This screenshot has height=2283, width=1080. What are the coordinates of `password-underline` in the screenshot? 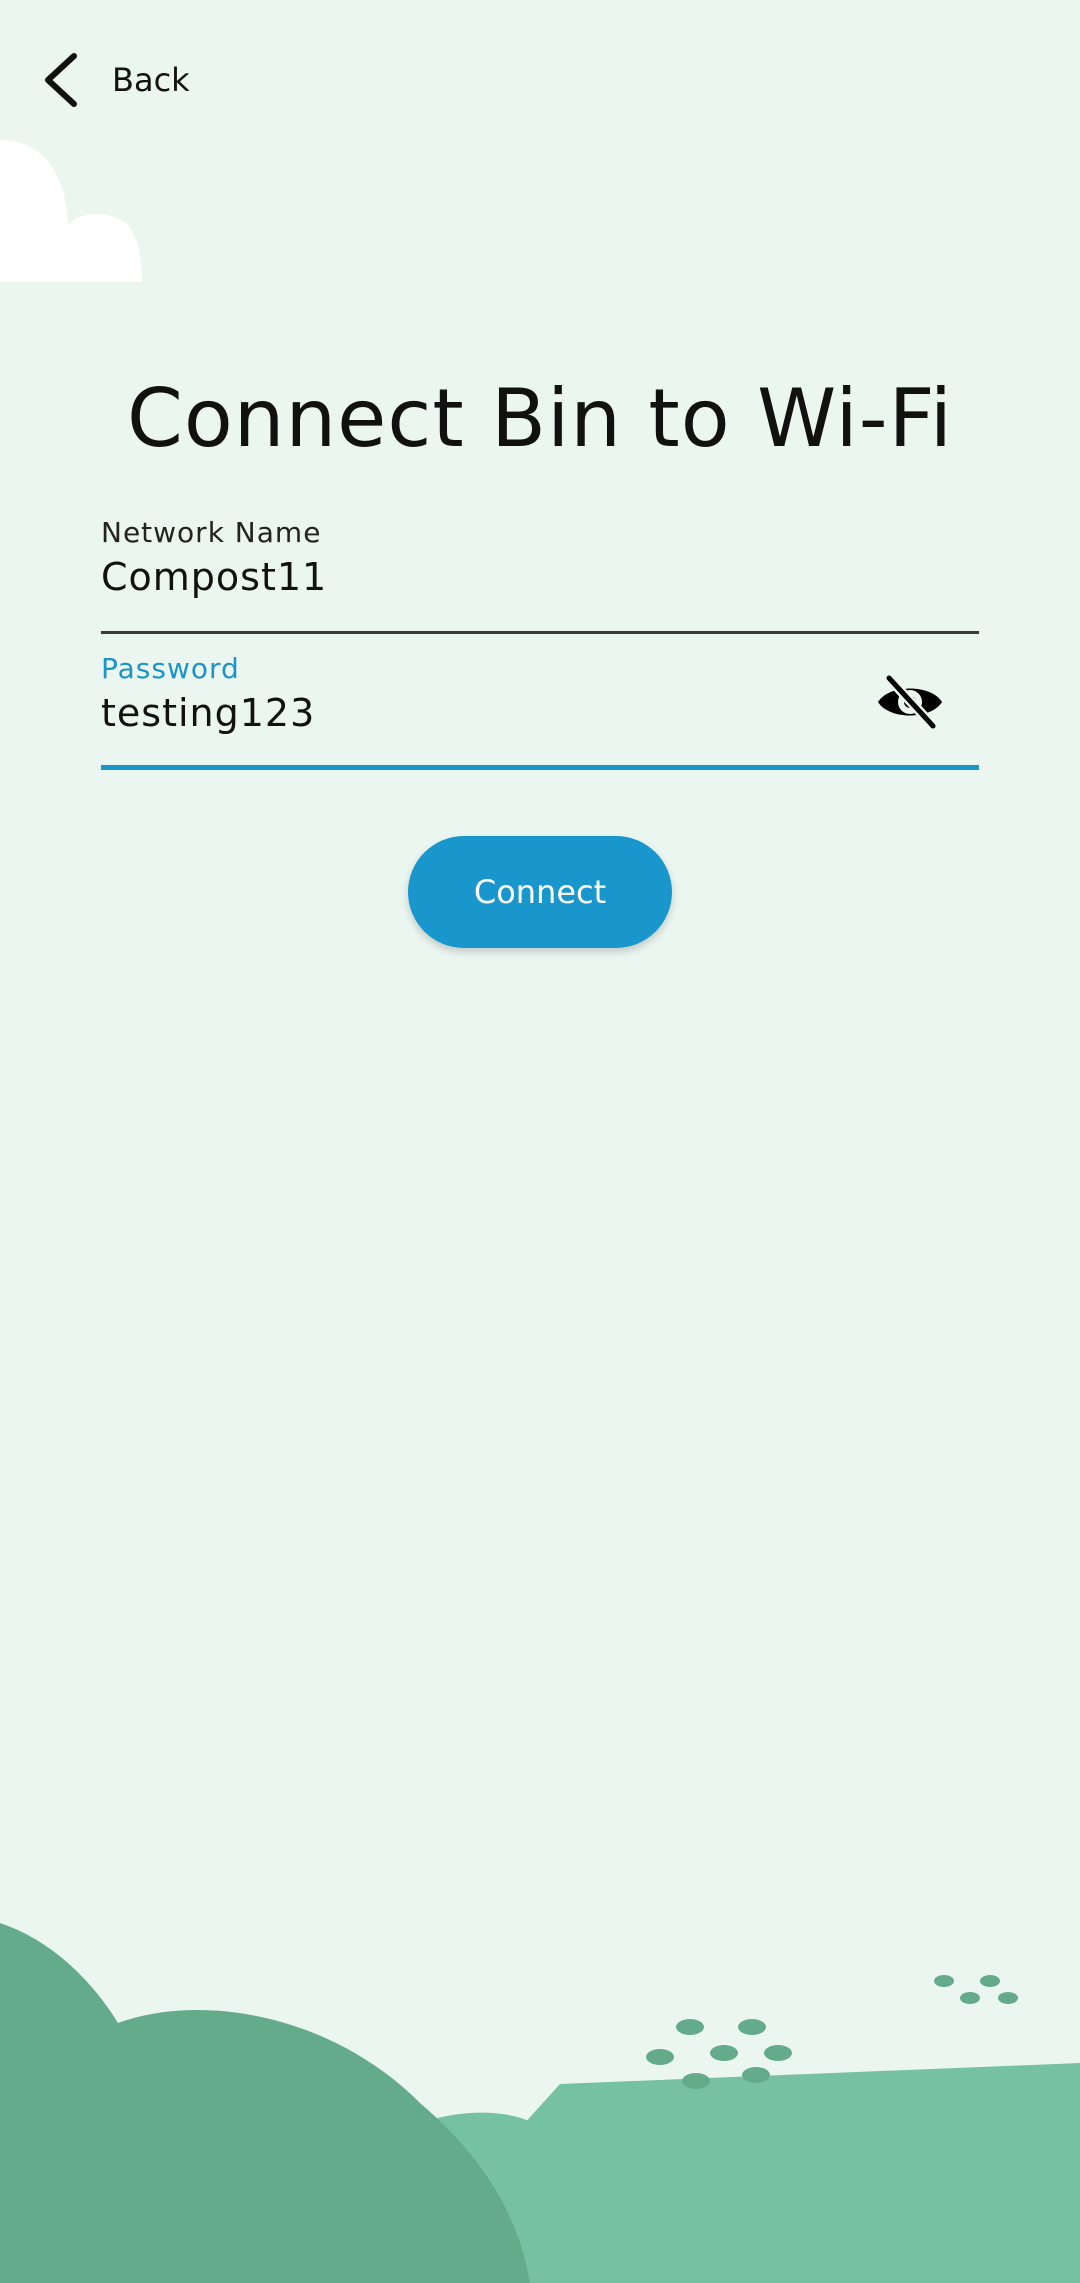 It's located at (540, 767).